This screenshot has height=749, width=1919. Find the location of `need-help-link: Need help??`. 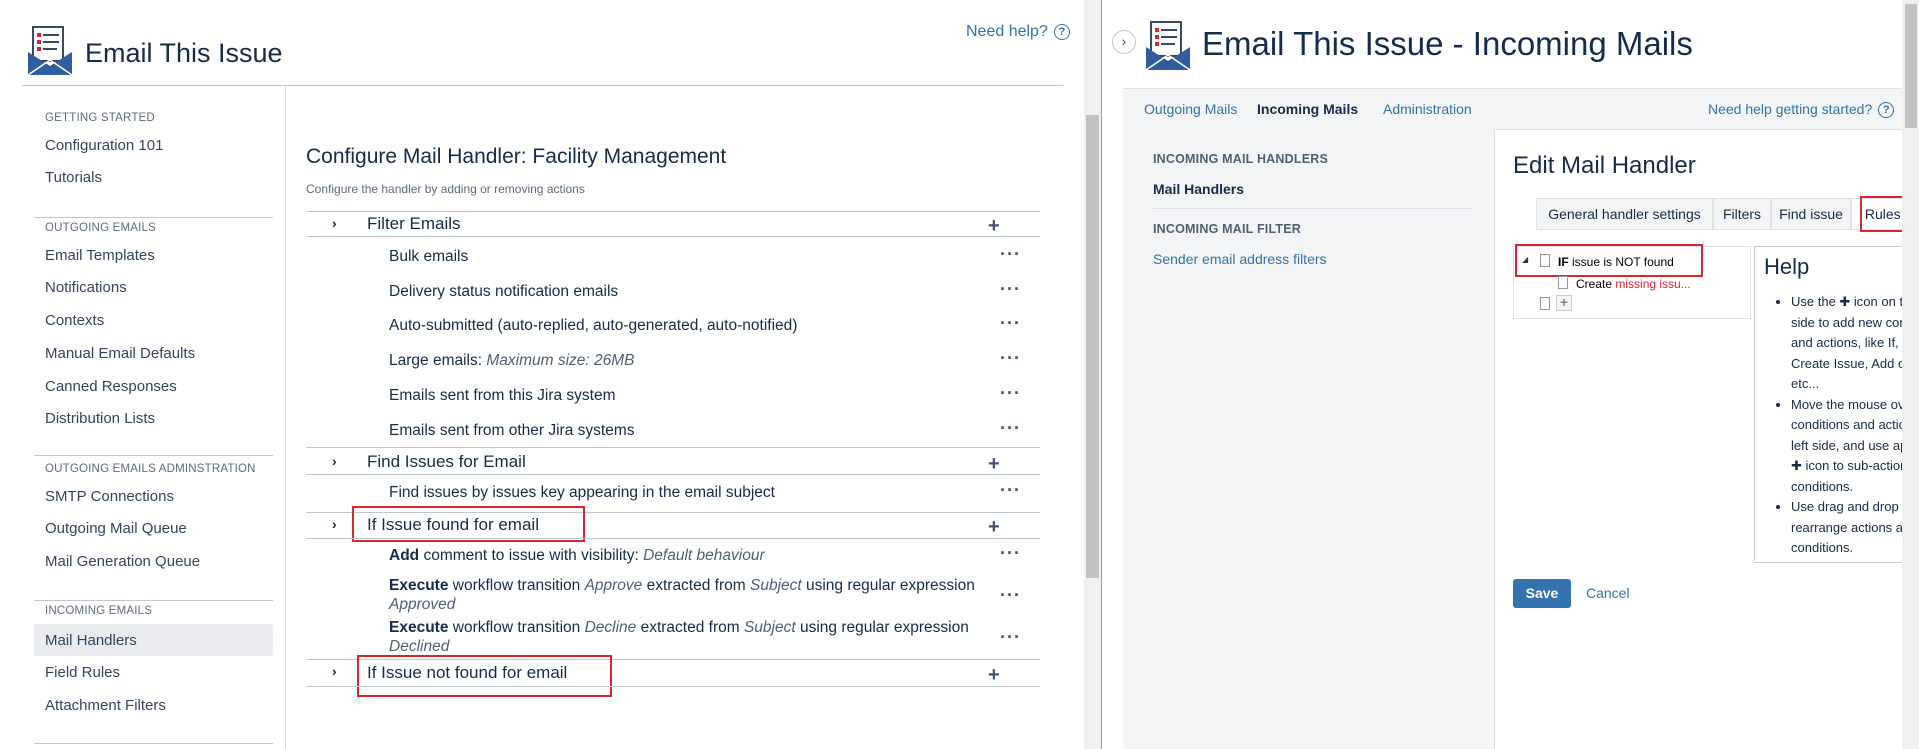

need-help-link: Need help?? is located at coordinates (1018, 32).